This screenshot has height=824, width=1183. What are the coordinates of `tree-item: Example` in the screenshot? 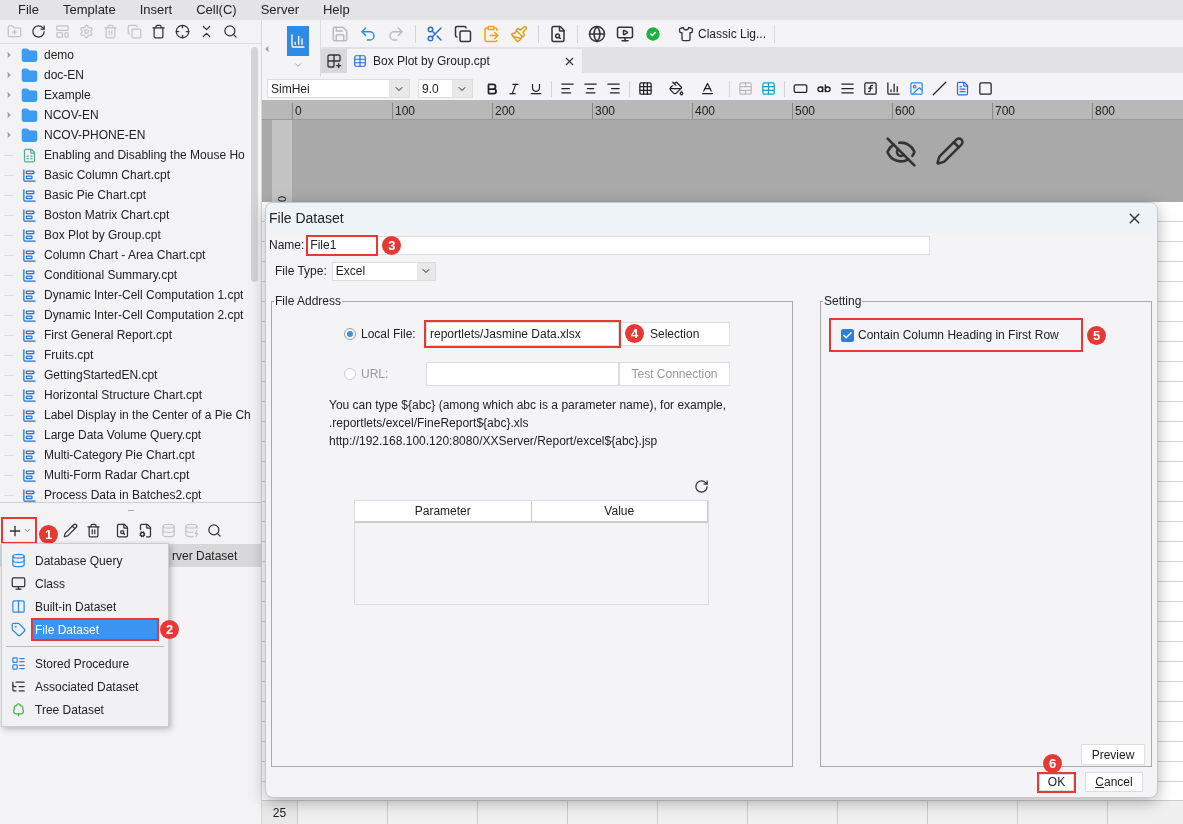 It's located at (130, 95).